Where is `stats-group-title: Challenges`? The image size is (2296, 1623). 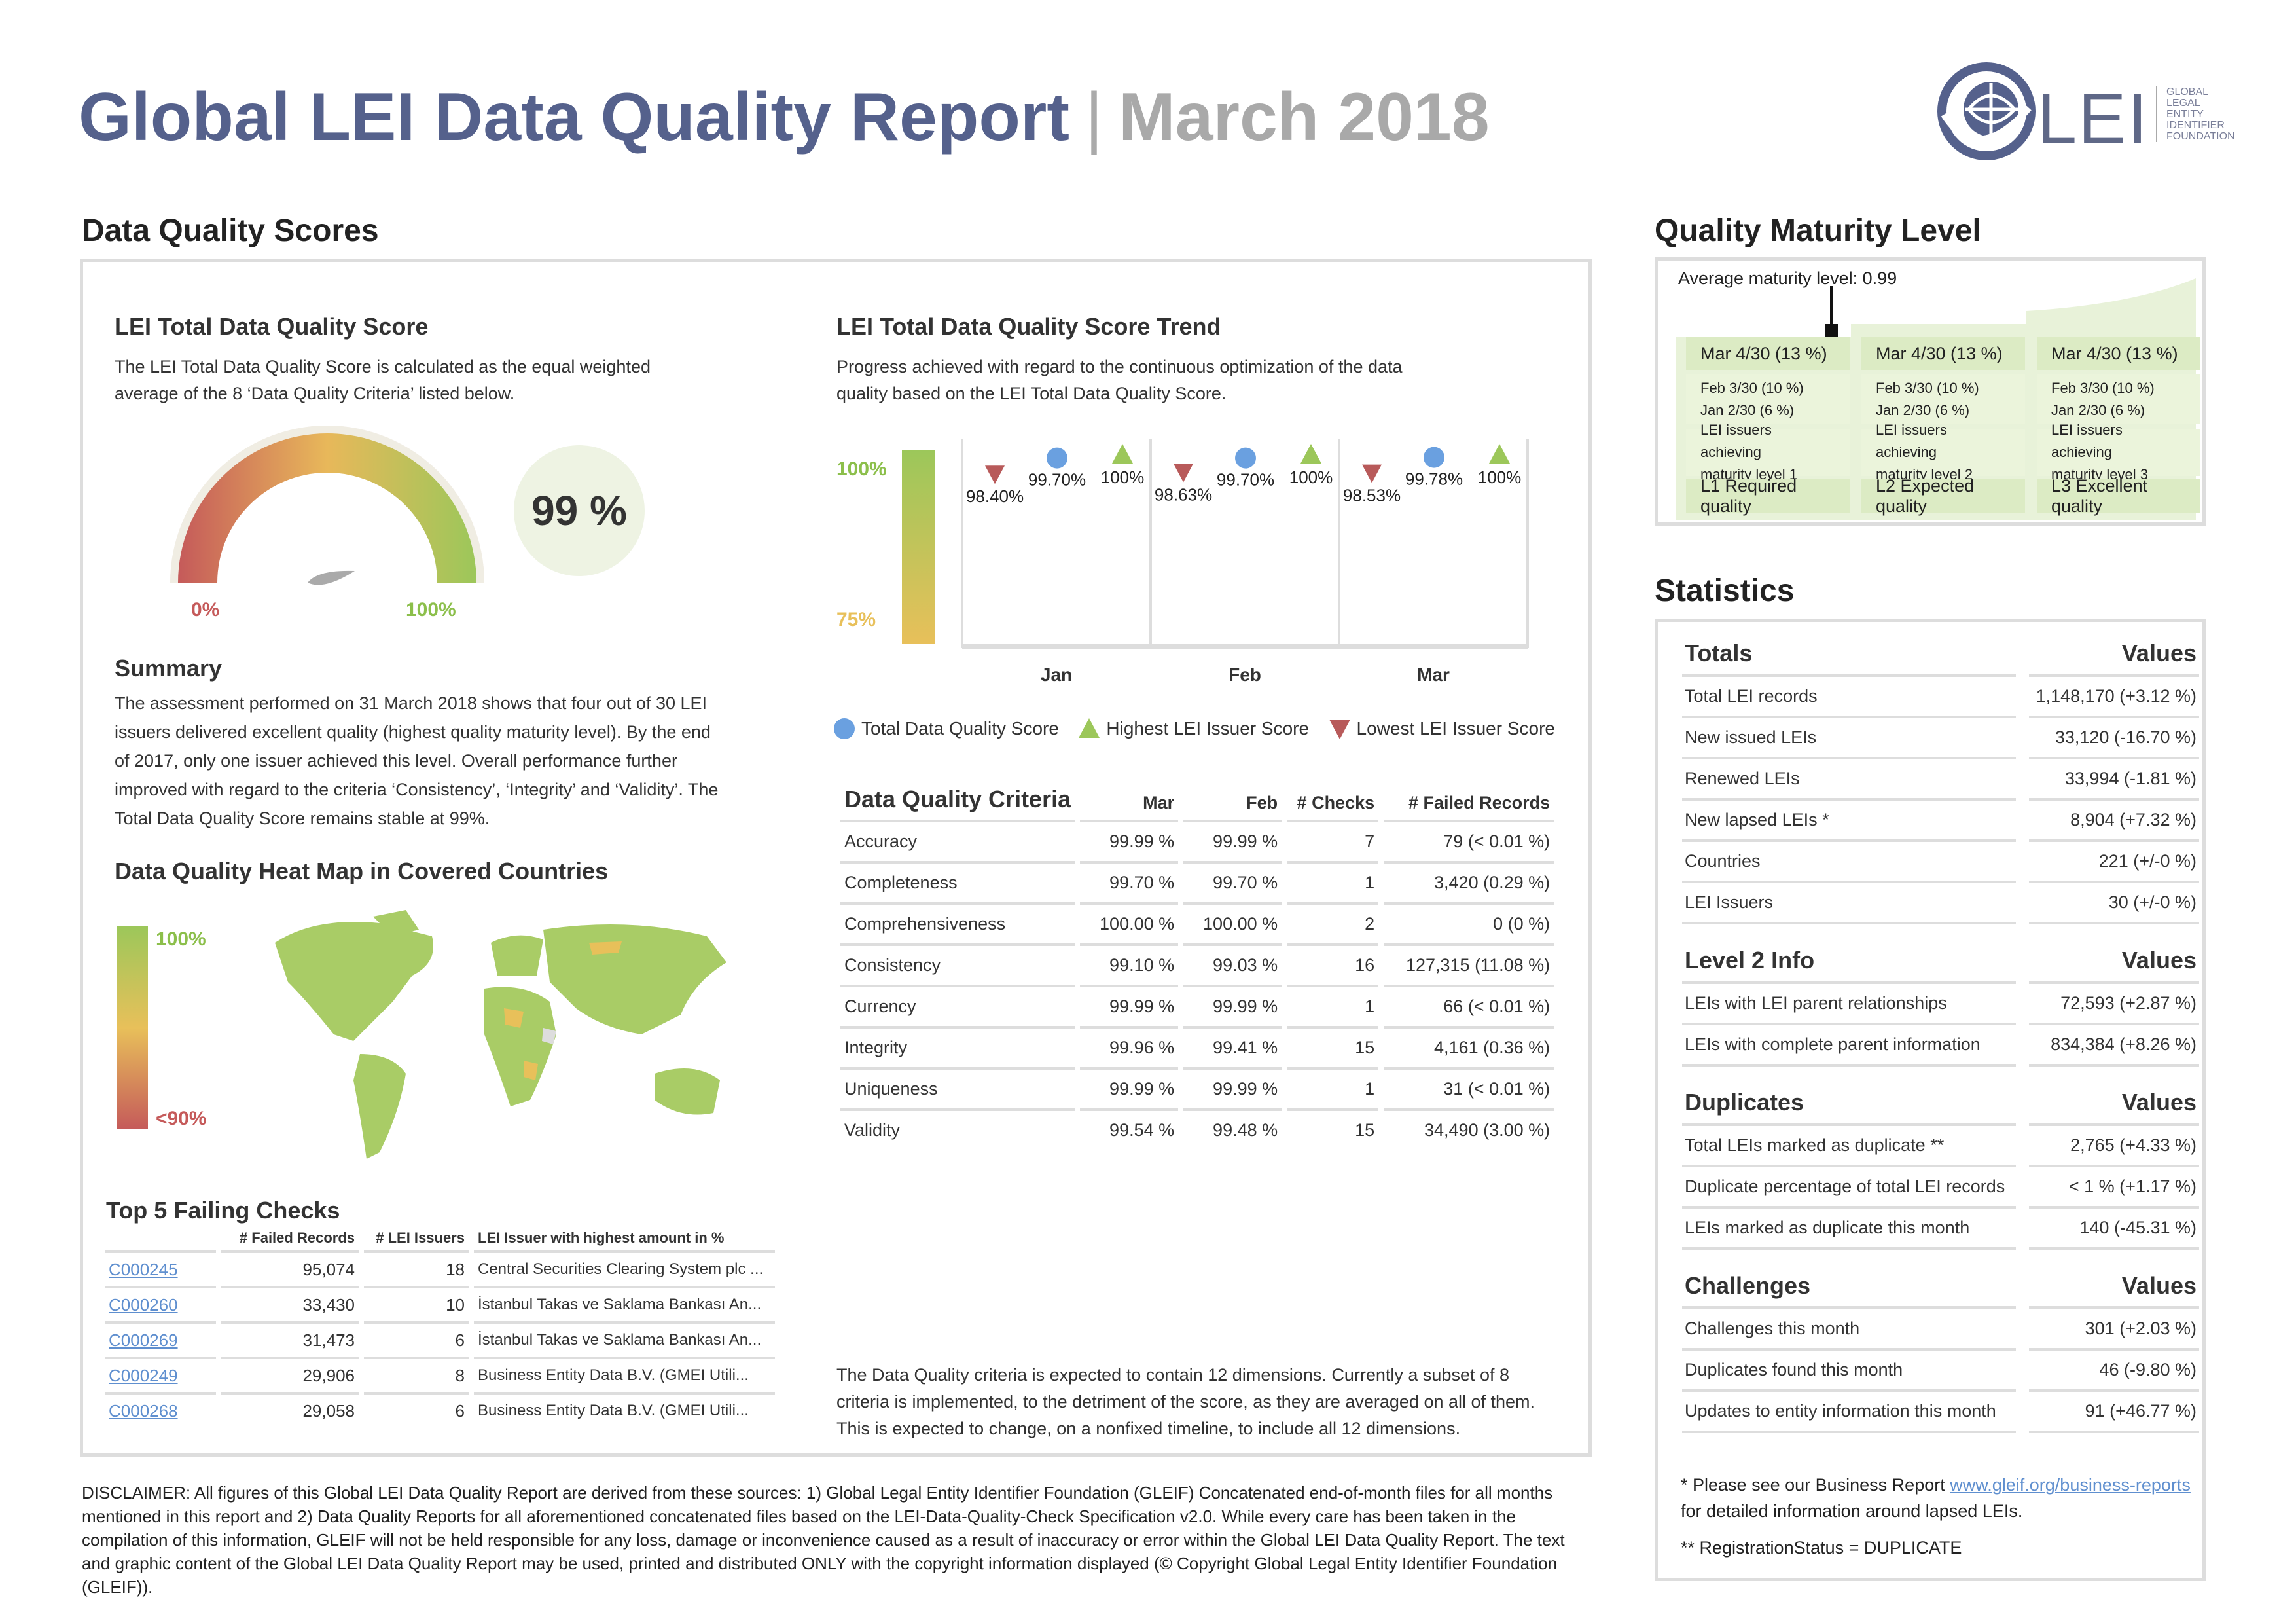
stats-group-title: Challenges is located at coordinates (1849, 1279).